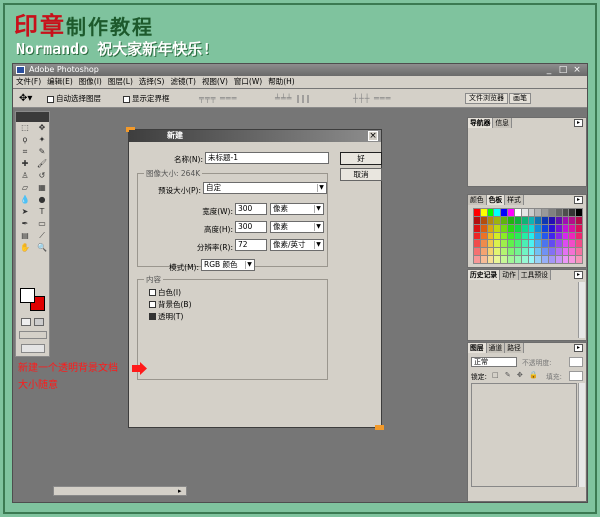 The height and width of the screenshot is (517, 600). What do you see at coordinates (251, 227) in the screenshot?
I see `height-input: 300` at bounding box center [251, 227].